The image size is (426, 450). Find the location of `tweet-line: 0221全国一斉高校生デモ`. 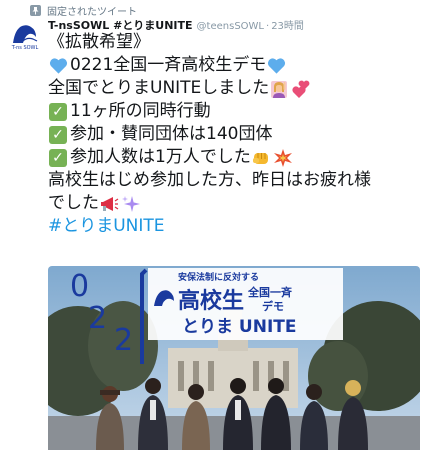

tweet-line: 0221全国一斉高校生デモ is located at coordinates (234, 65).